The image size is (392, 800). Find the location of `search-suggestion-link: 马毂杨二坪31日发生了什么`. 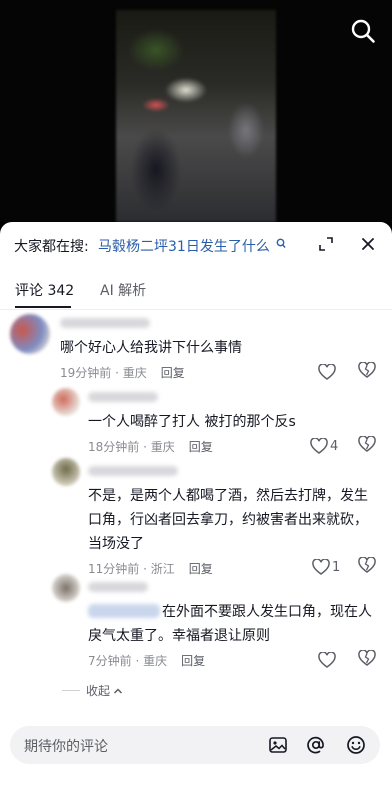

search-suggestion-link: 马毂杨二坪31日发生了什么 is located at coordinates (184, 246).